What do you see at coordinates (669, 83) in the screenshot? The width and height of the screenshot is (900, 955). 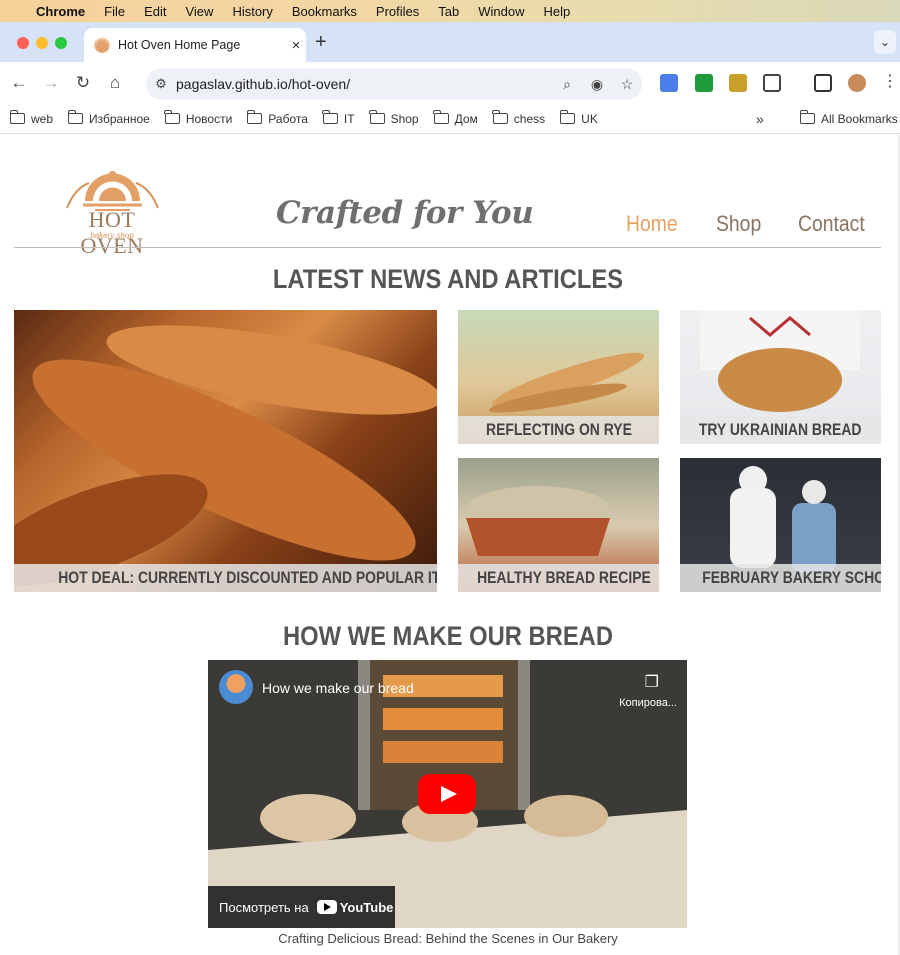 I see `translate-extension-icon` at bounding box center [669, 83].